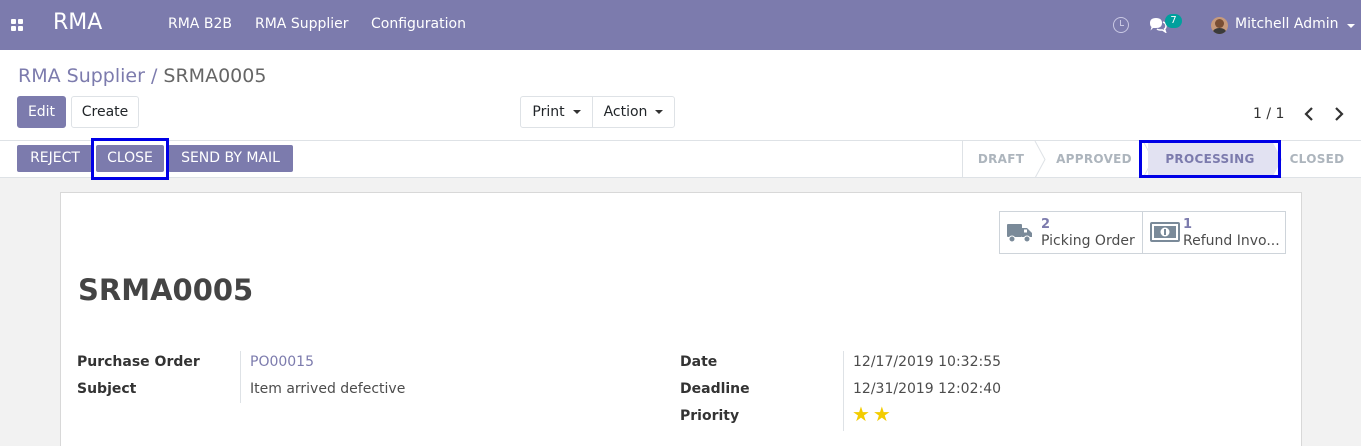 The height and width of the screenshot is (446, 1361). What do you see at coordinates (41, 112) in the screenshot?
I see `edit-button: Edit` at bounding box center [41, 112].